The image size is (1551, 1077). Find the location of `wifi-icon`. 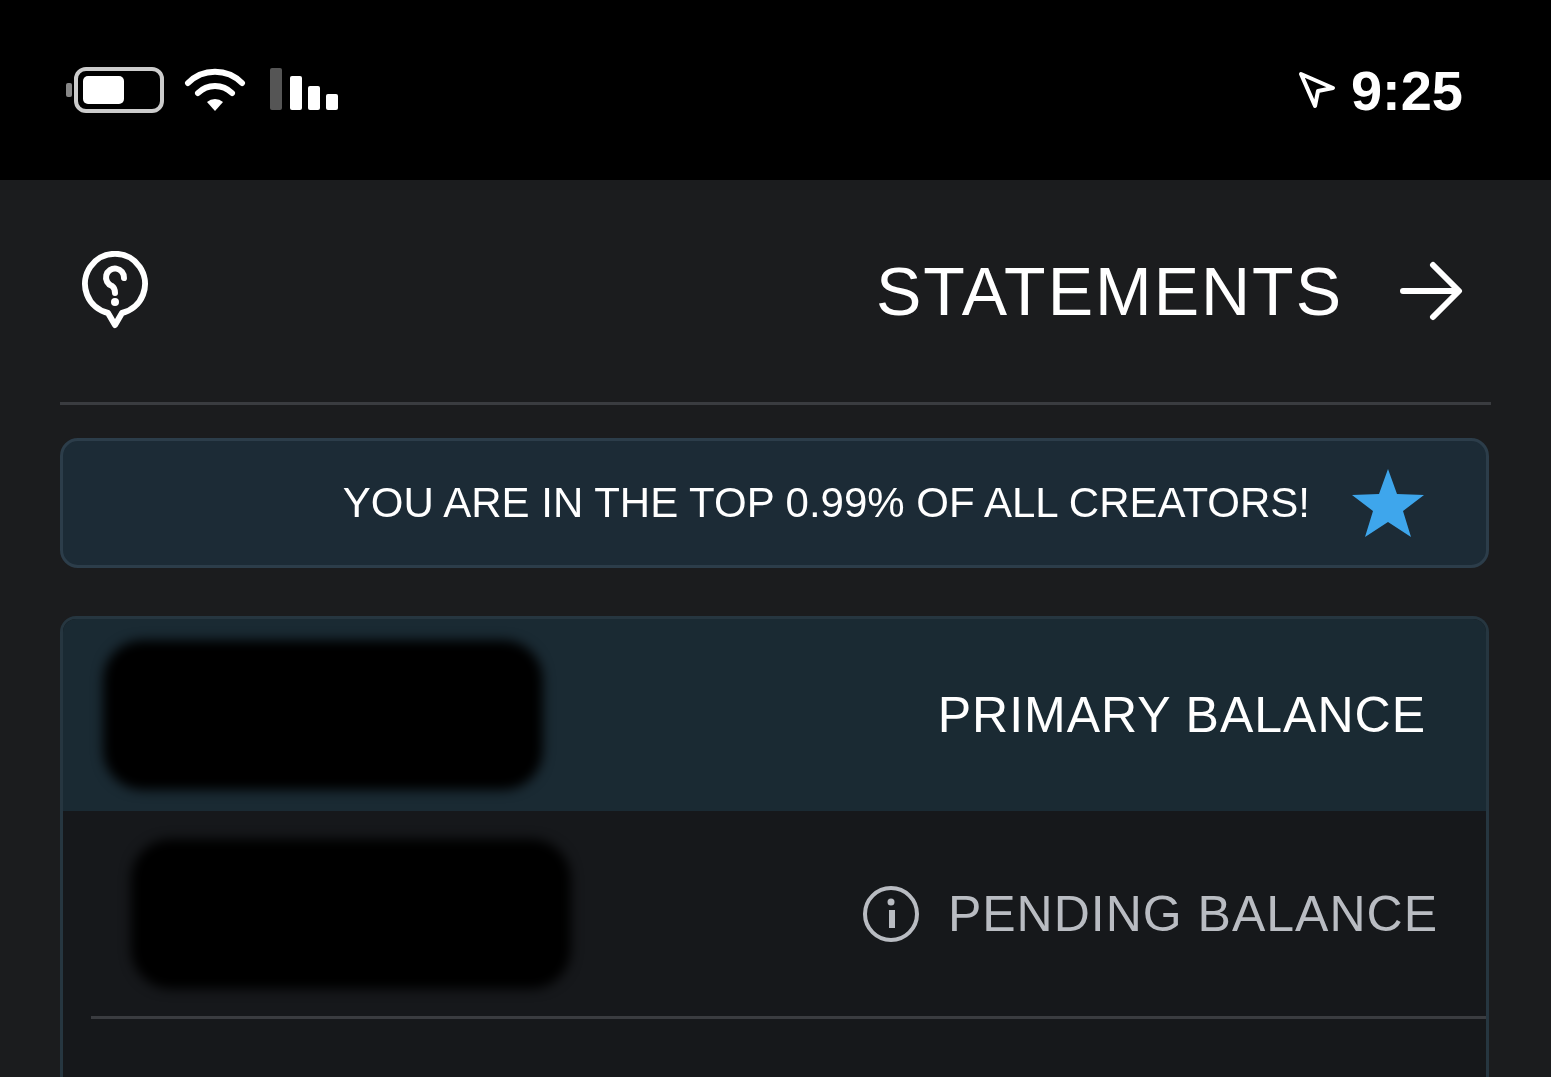

wifi-icon is located at coordinates (215, 90).